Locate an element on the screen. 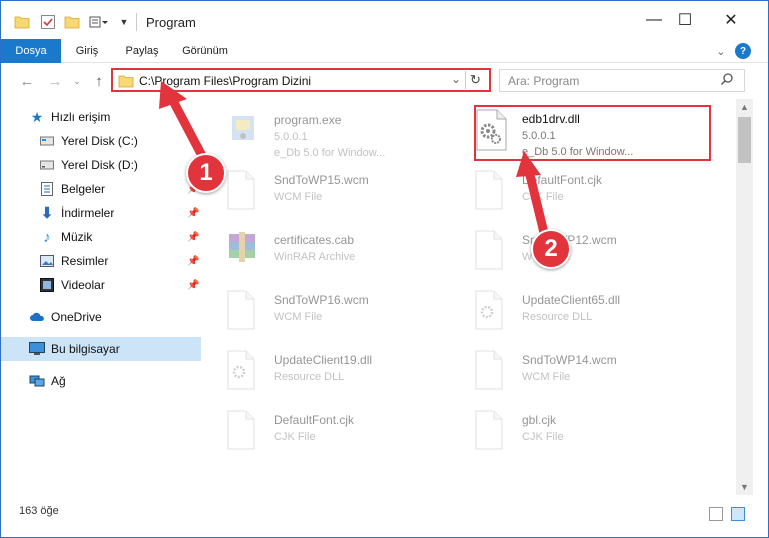  scroll-down-icon: ▼ is located at coordinates (744, 487).